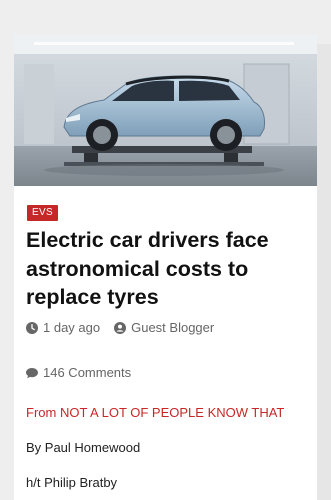 Image resolution: width=331 pixels, height=500 pixels. I want to click on comments-count: 146 Comments, so click(87, 372).